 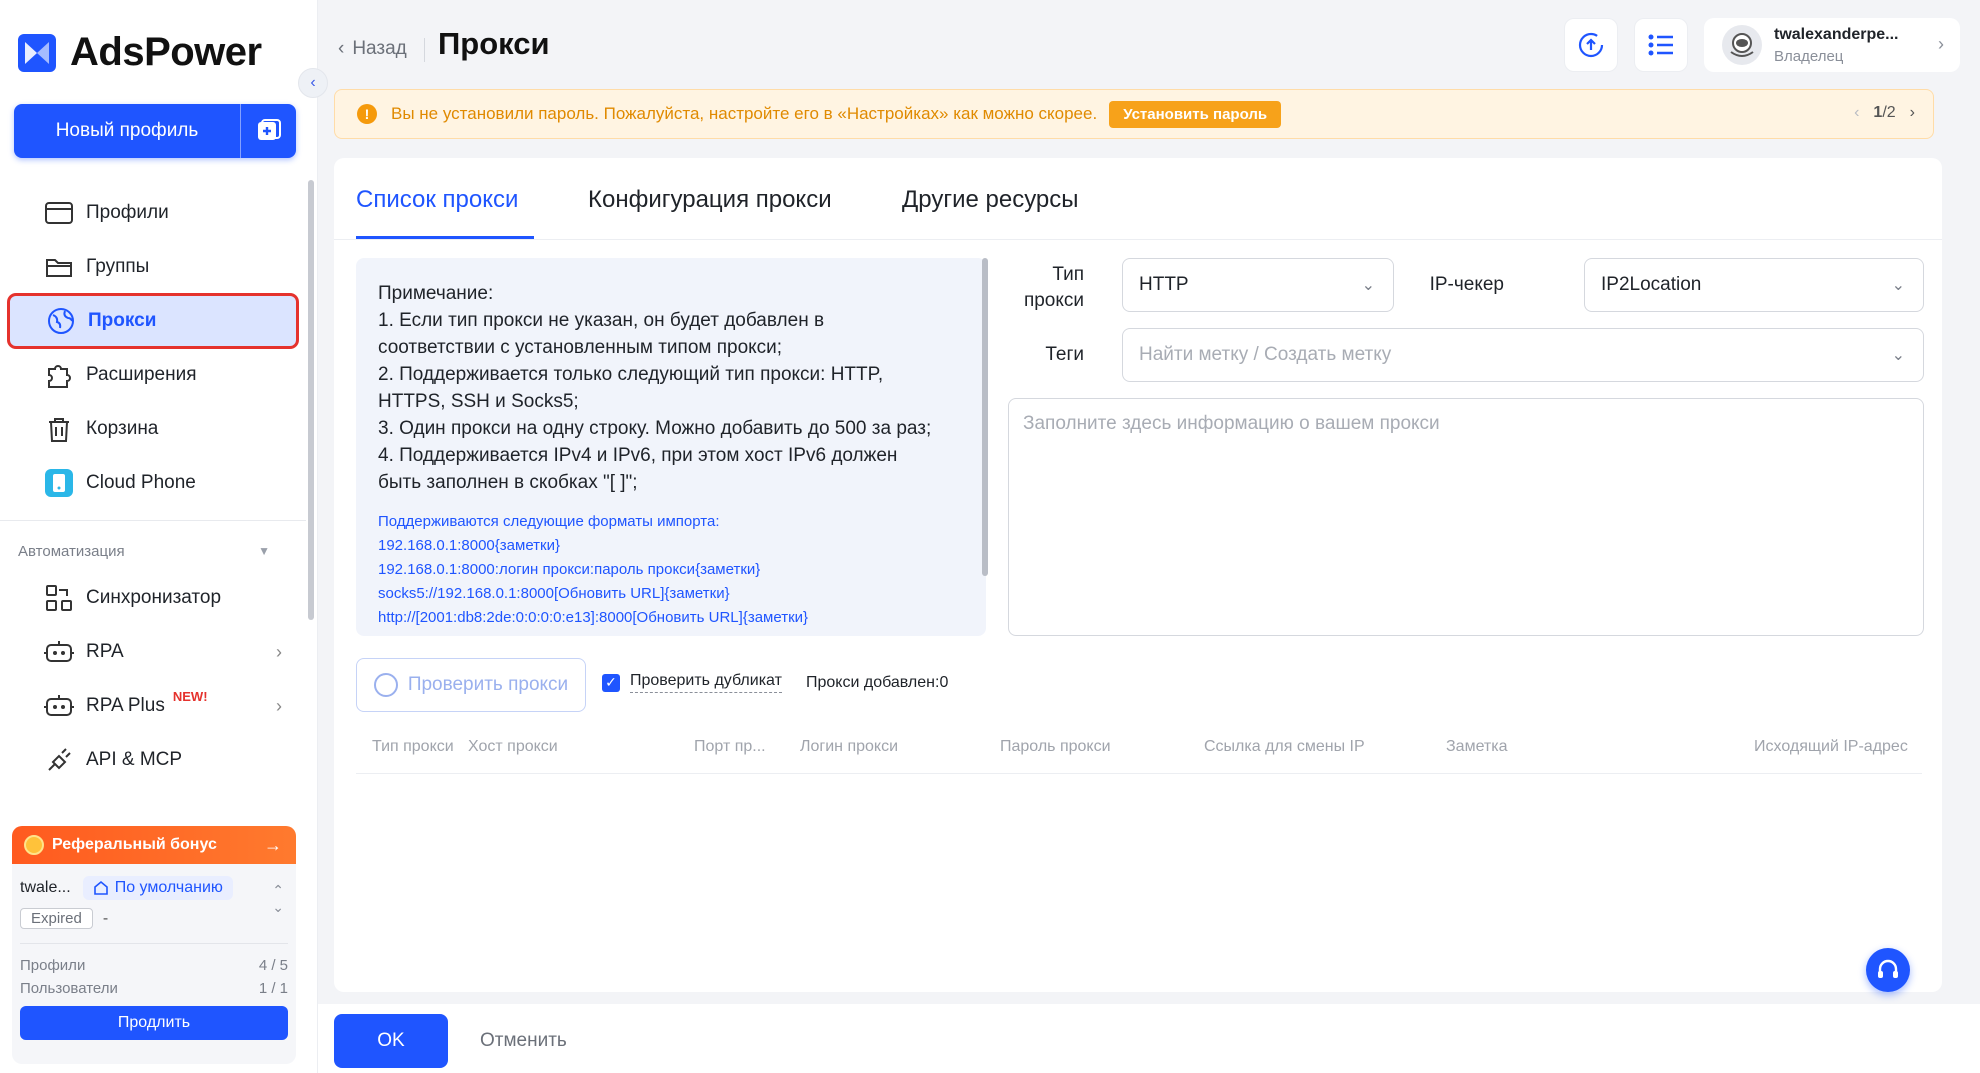 What do you see at coordinates (53, 965) in the screenshot?
I see `stat-label: Профили` at bounding box center [53, 965].